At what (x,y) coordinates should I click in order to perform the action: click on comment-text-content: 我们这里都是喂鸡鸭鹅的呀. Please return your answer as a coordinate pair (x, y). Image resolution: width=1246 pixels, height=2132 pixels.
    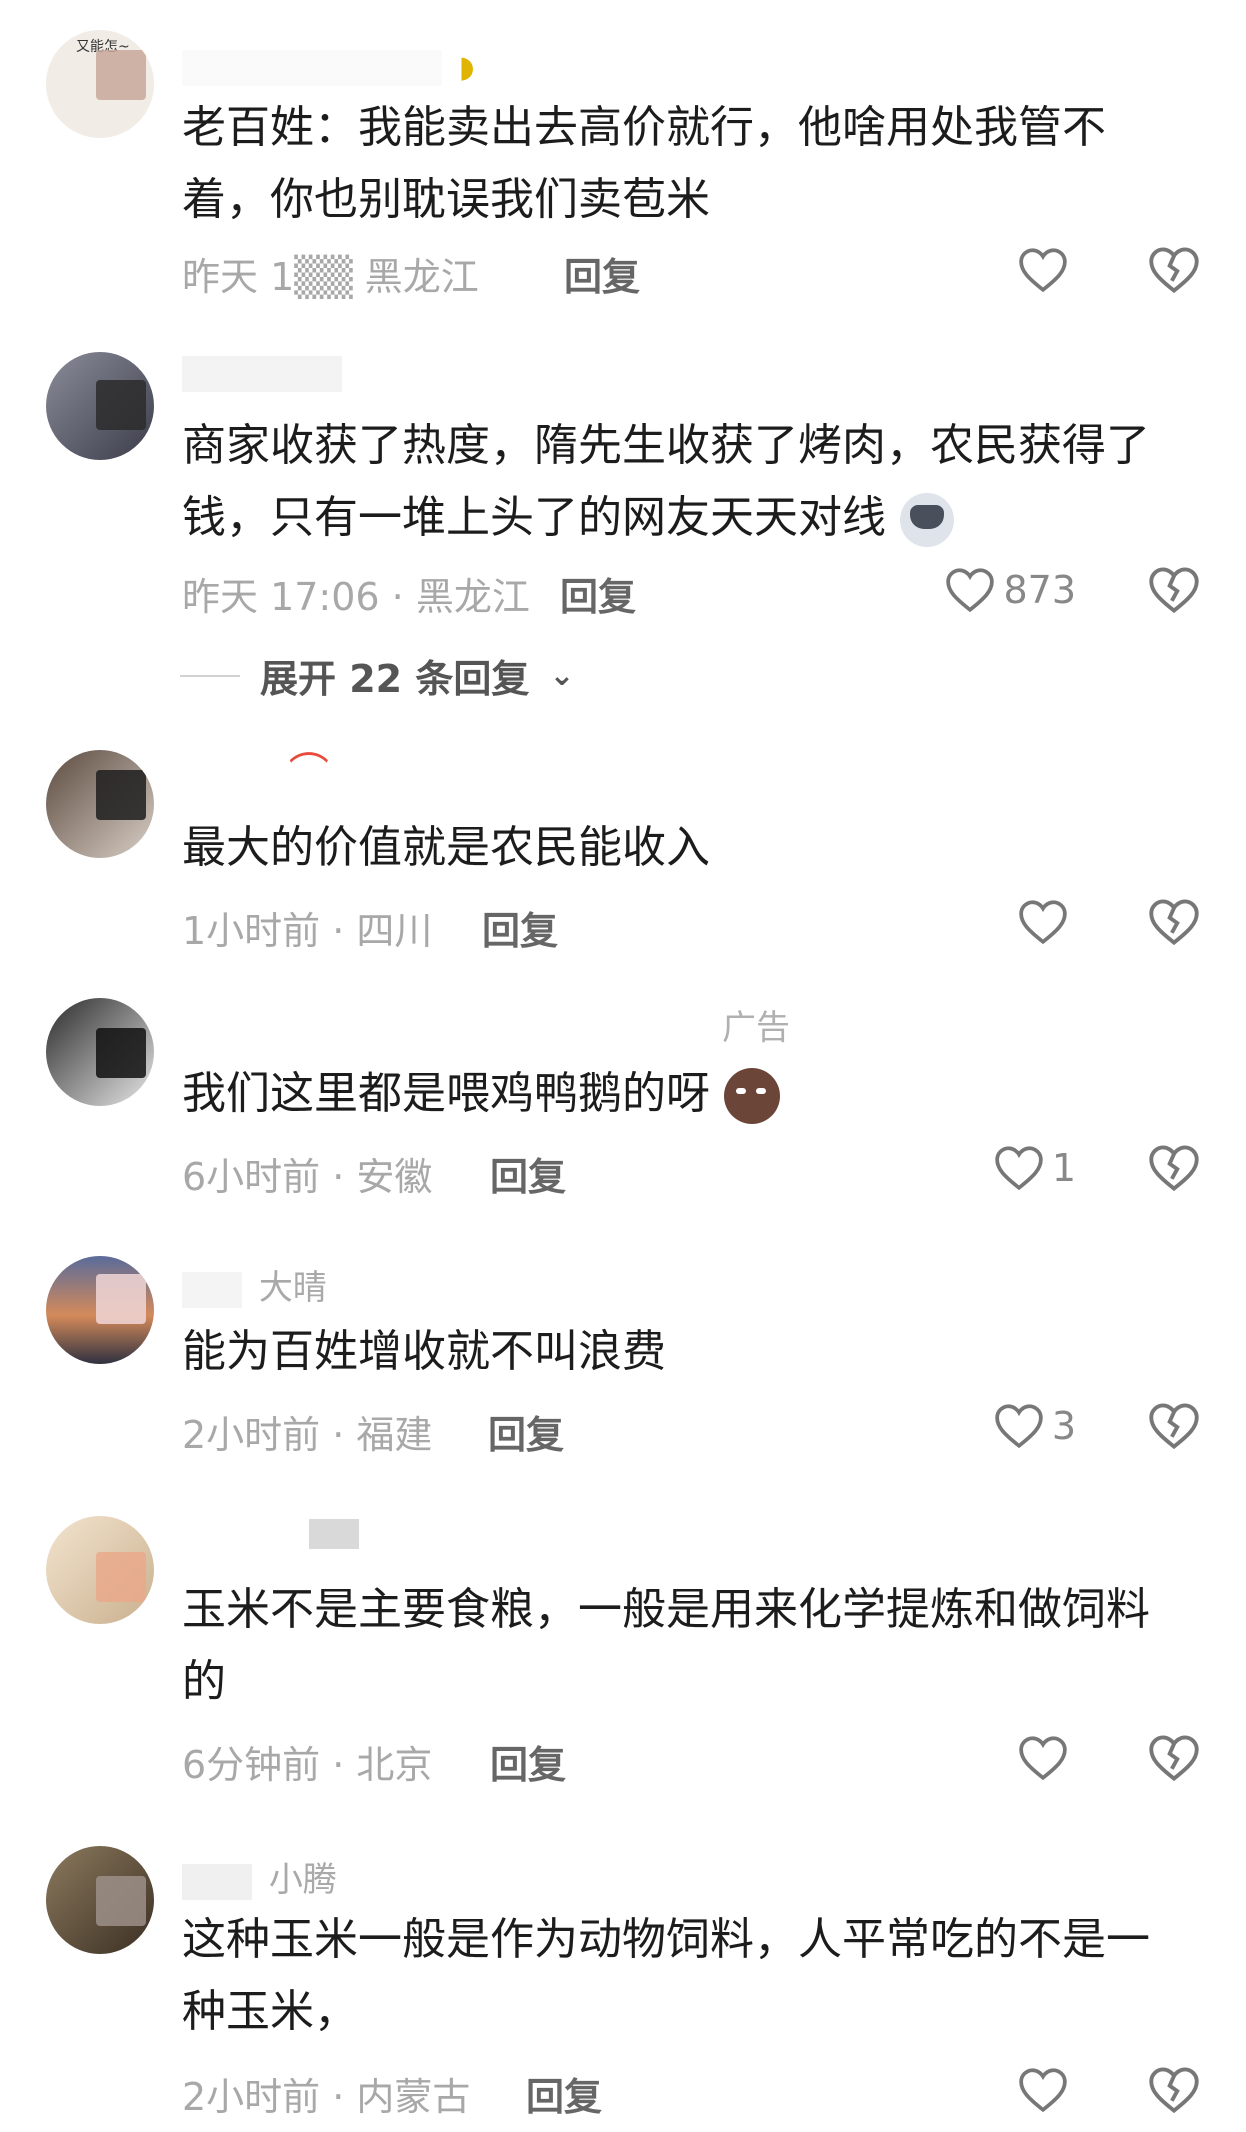
    Looking at the image, I should click on (446, 1093).